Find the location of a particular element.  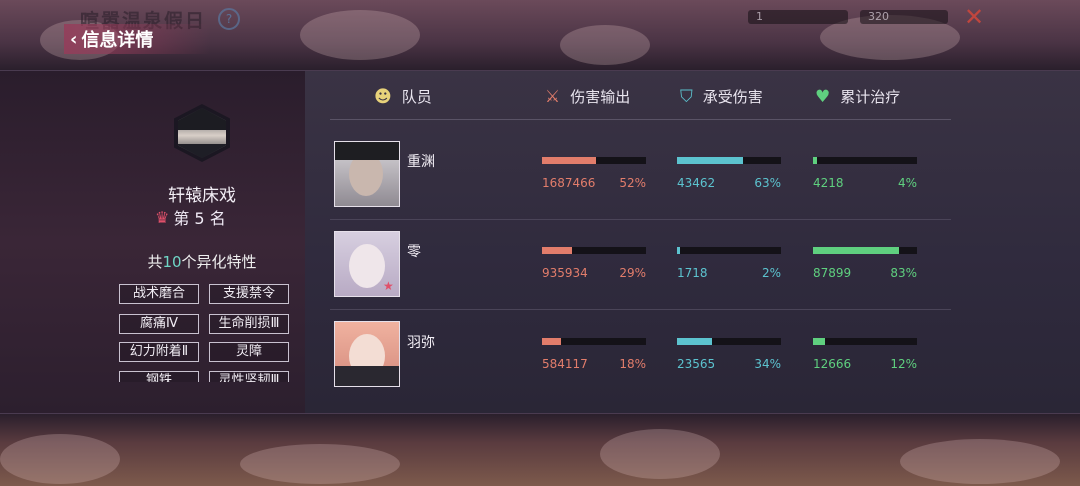

damage-value: 935934 is located at coordinates (565, 273).